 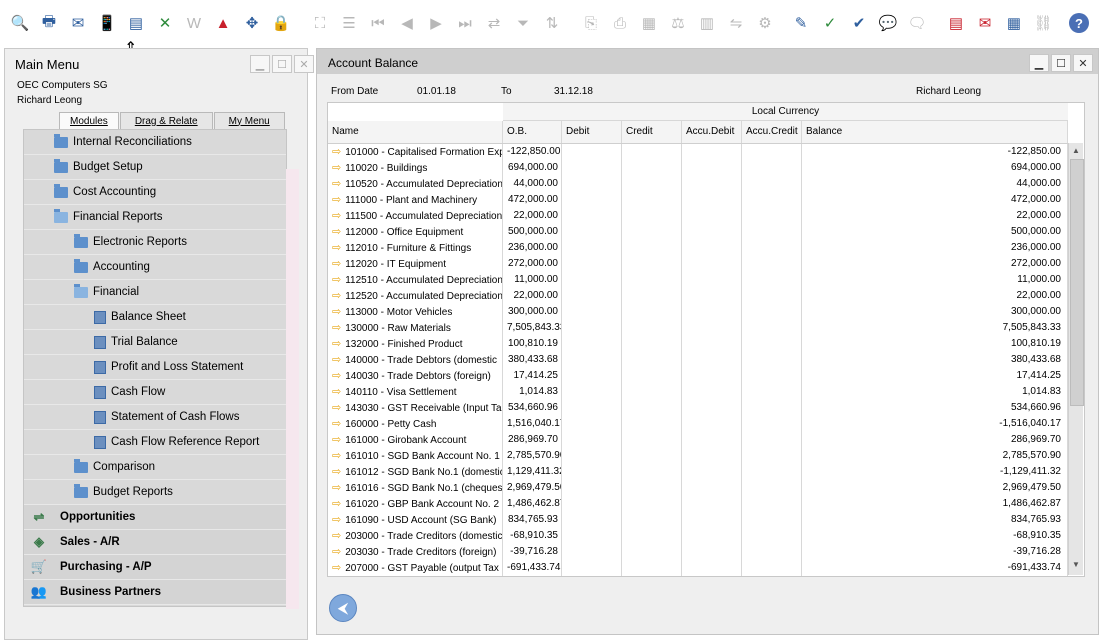 What do you see at coordinates (155, 167) in the screenshot?
I see `tree-item: Budget Setup` at bounding box center [155, 167].